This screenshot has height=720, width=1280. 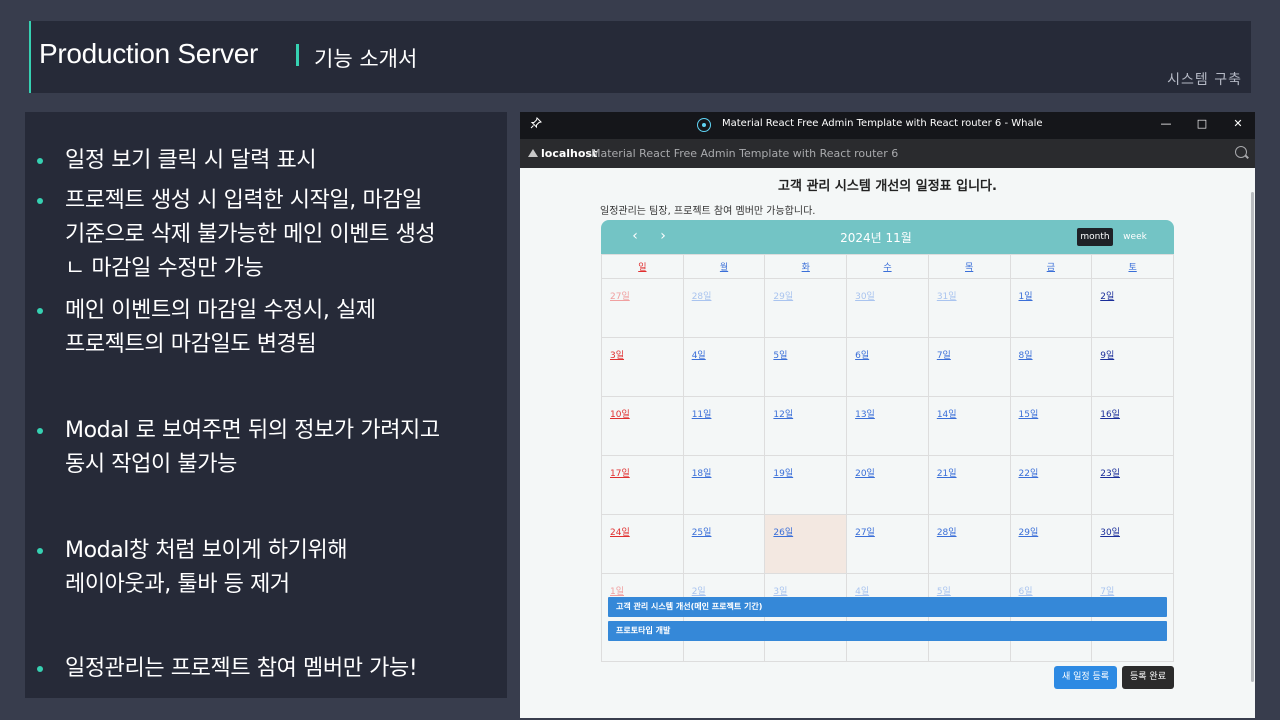 I want to click on zoom-icon, so click(x=1241, y=152).